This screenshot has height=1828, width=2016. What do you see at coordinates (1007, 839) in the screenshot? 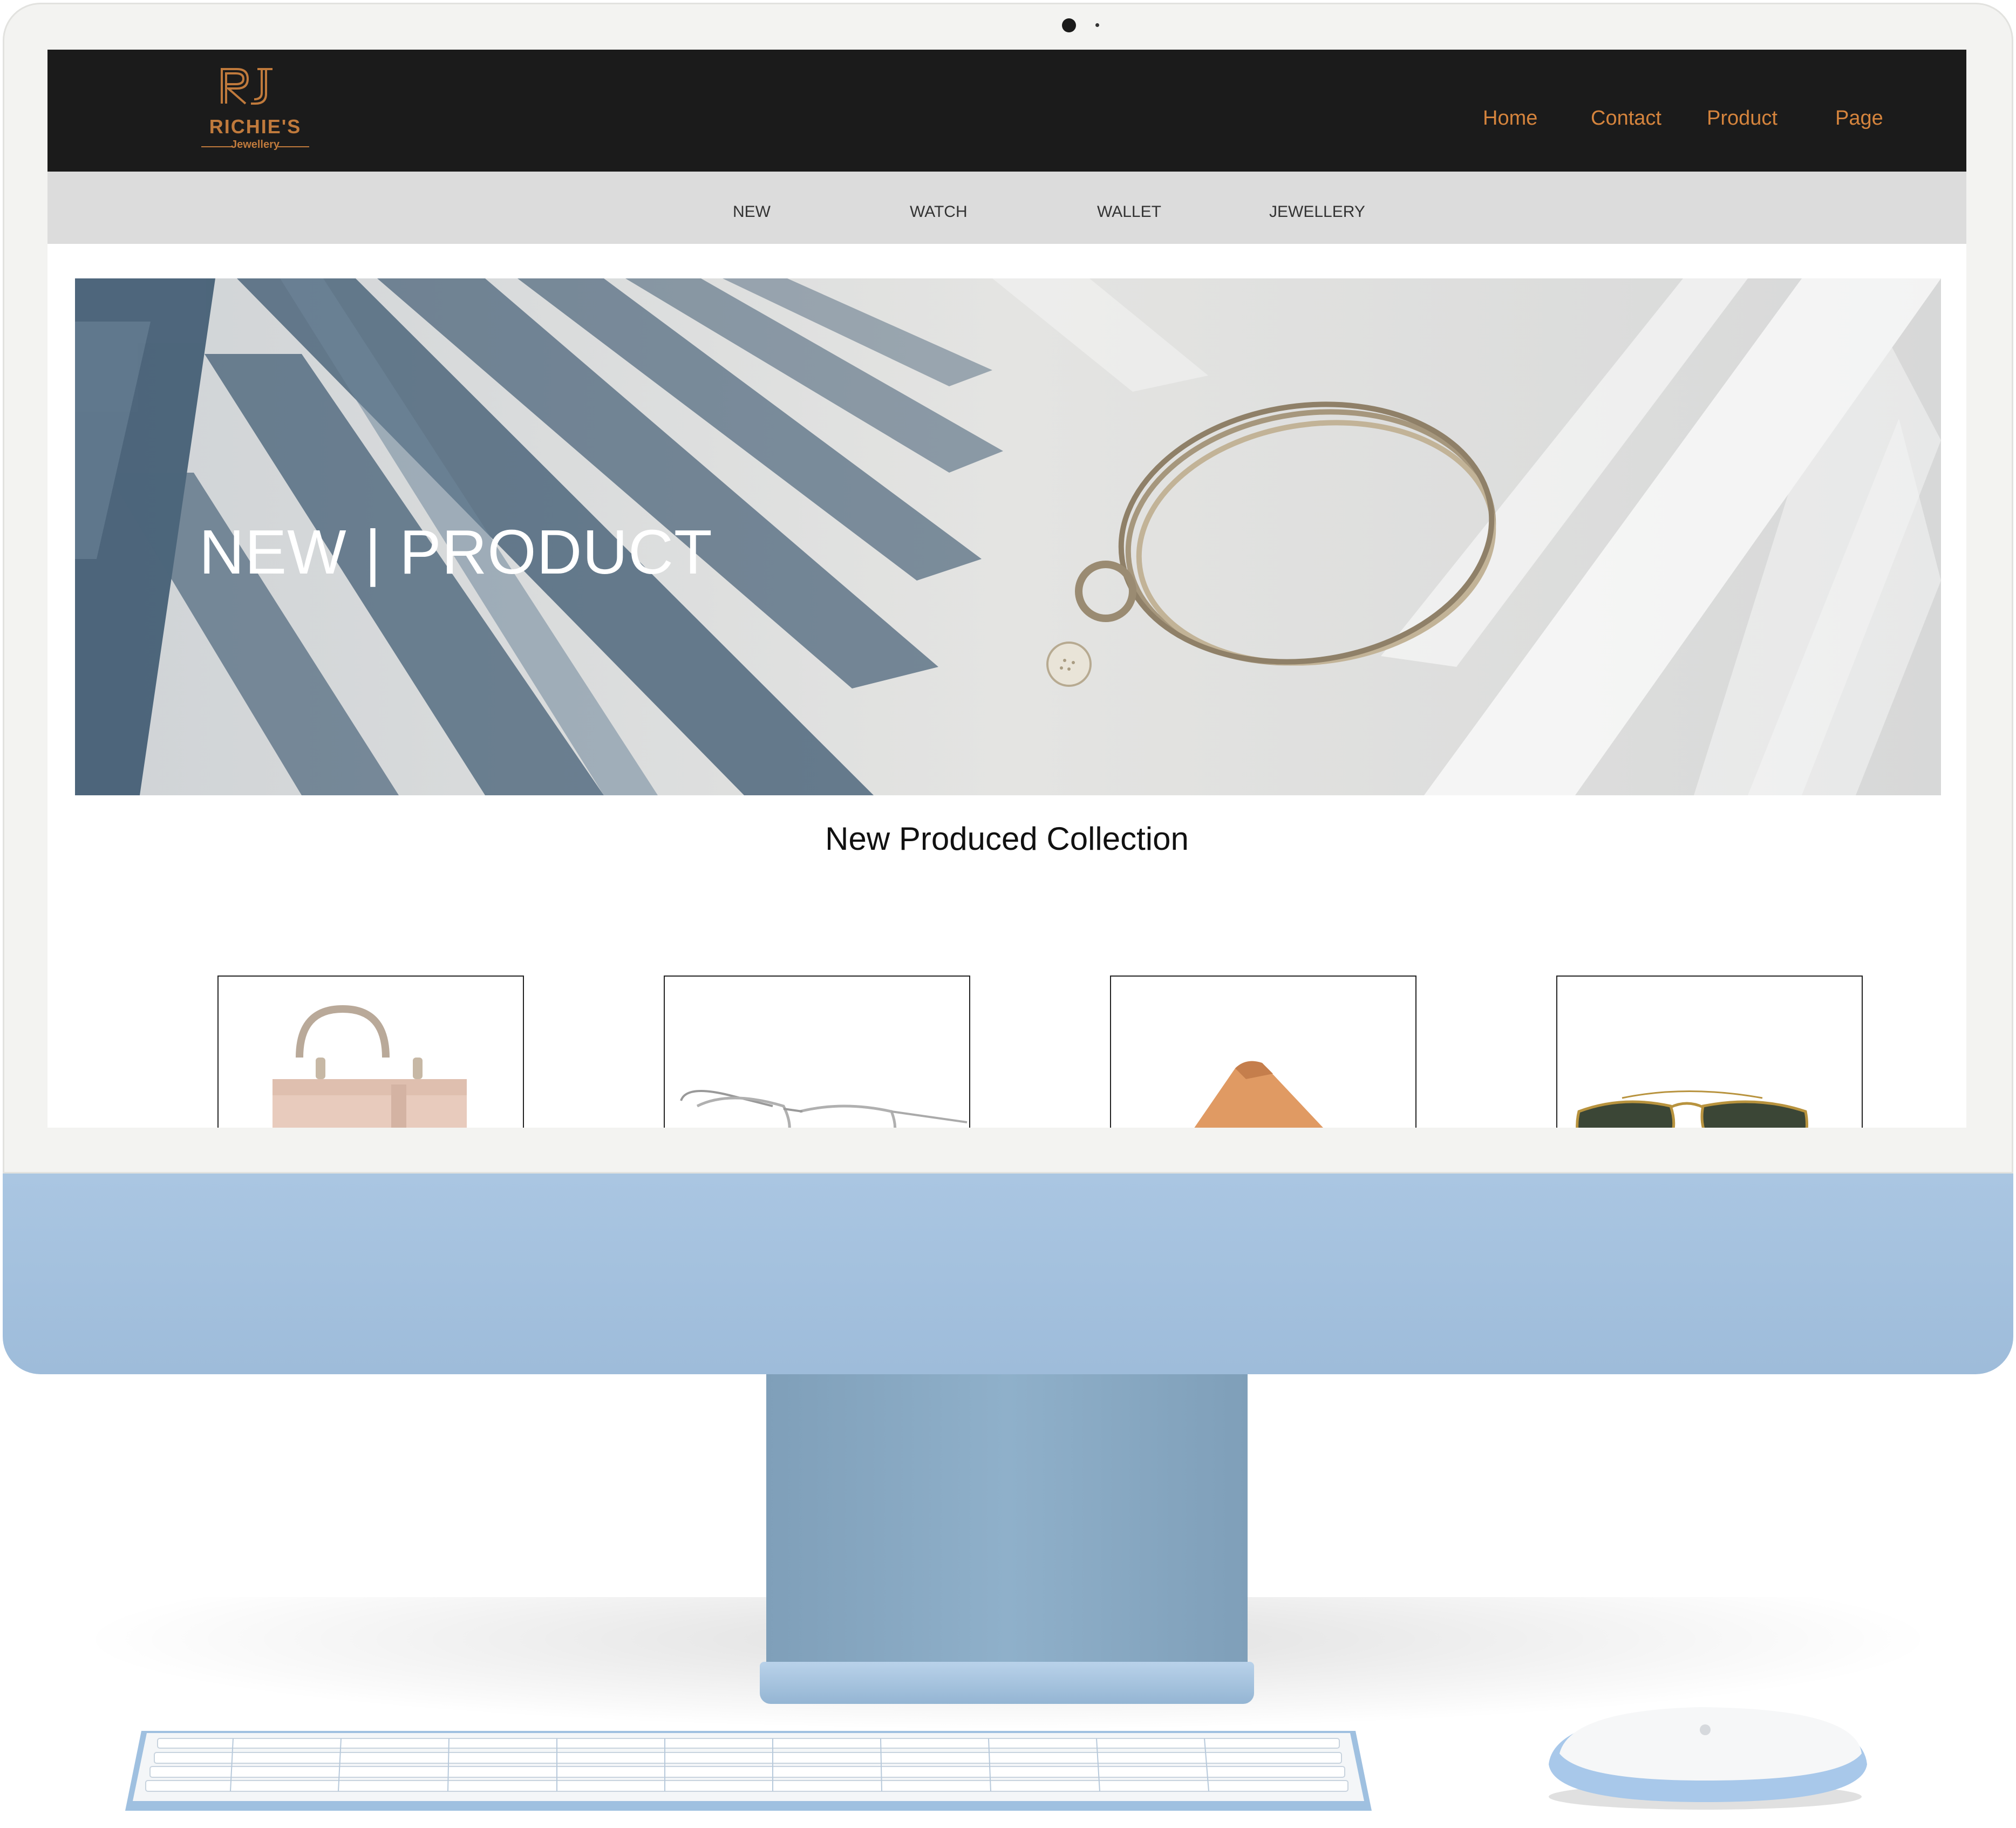
I see `collection-title: New Produced Collection` at bounding box center [1007, 839].